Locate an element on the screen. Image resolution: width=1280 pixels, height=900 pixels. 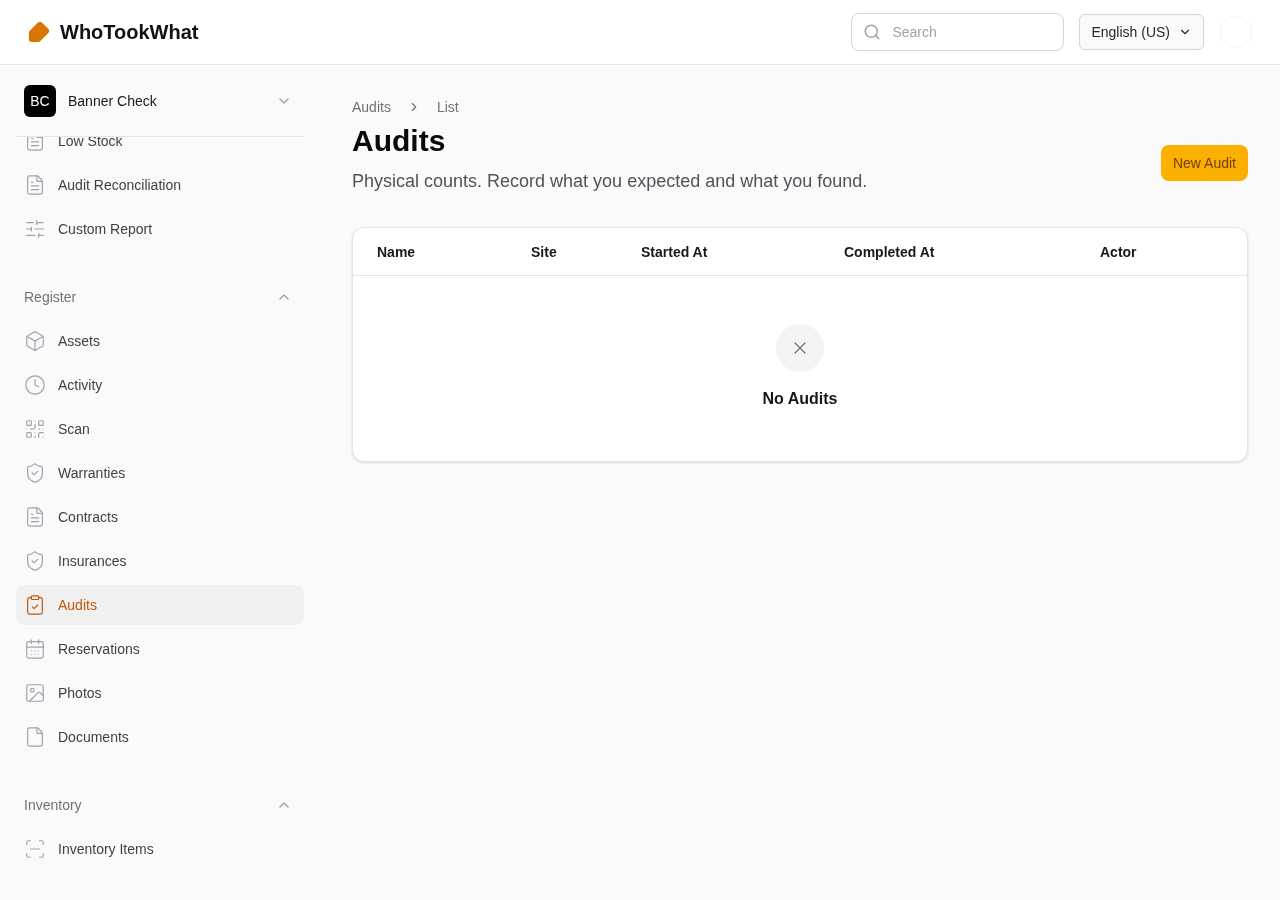
search-field: Search is located at coordinates (958, 32).